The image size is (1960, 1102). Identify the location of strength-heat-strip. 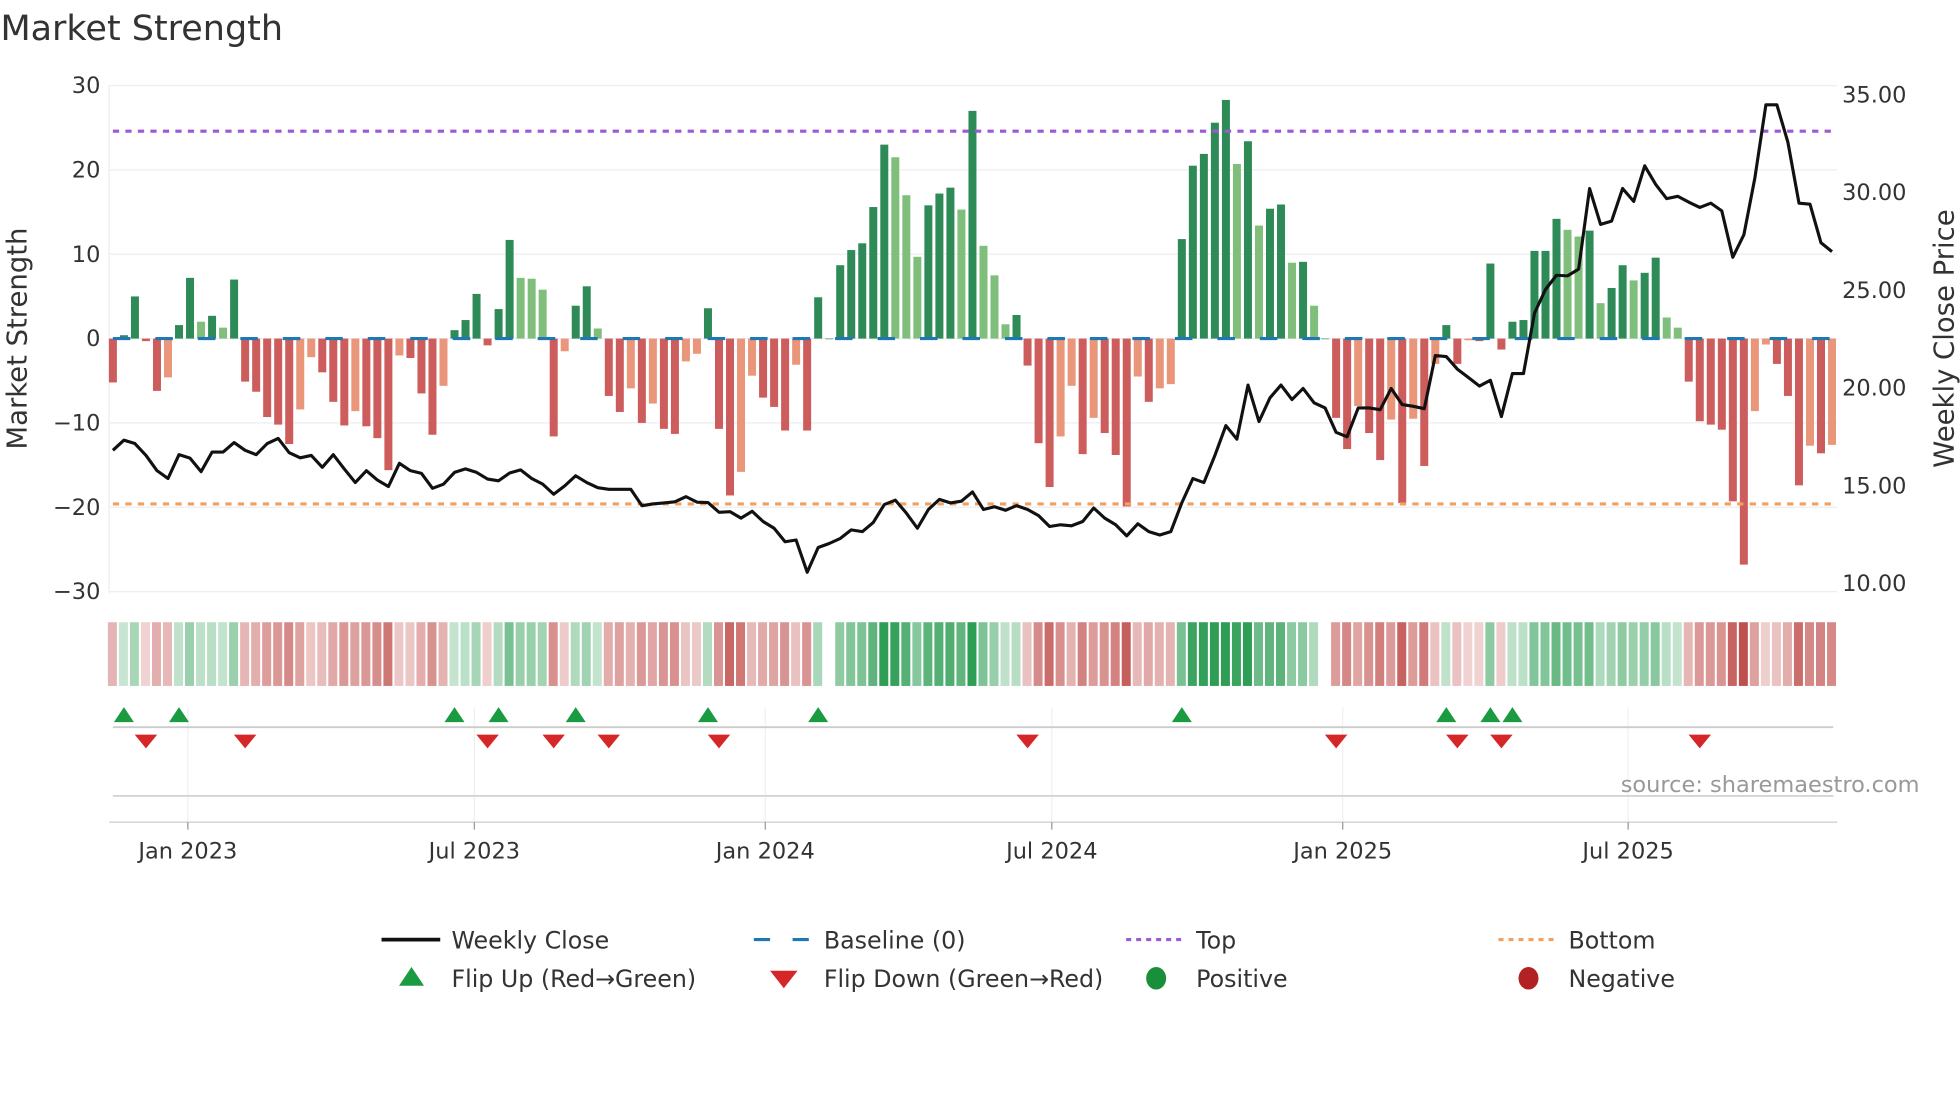
(972, 654).